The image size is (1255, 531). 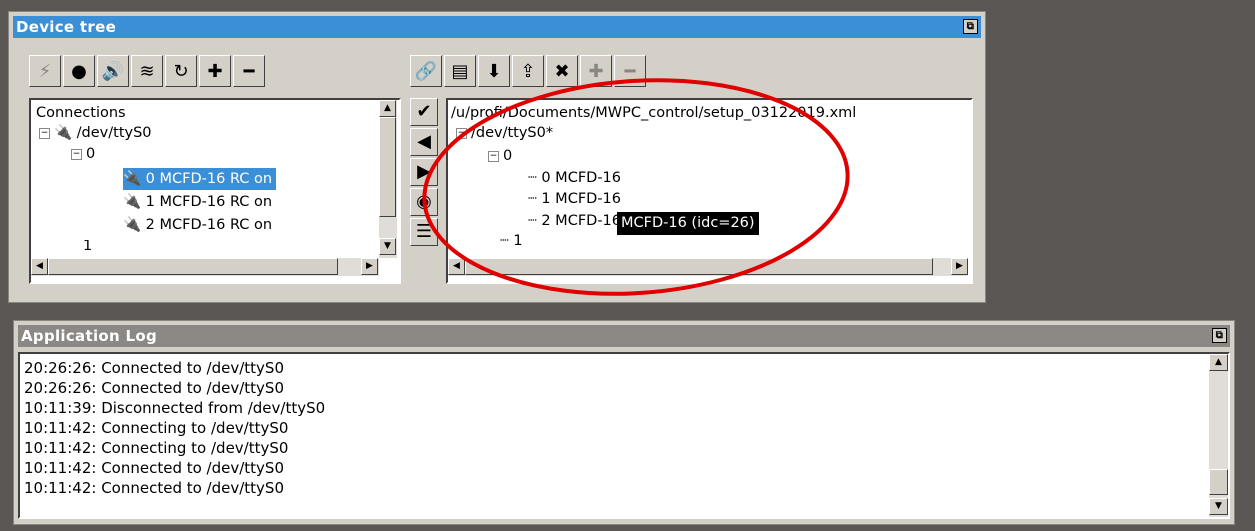 What do you see at coordinates (1218, 362) in the screenshot?
I see `scroll-up-icon: ▲` at bounding box center [1218, 362].